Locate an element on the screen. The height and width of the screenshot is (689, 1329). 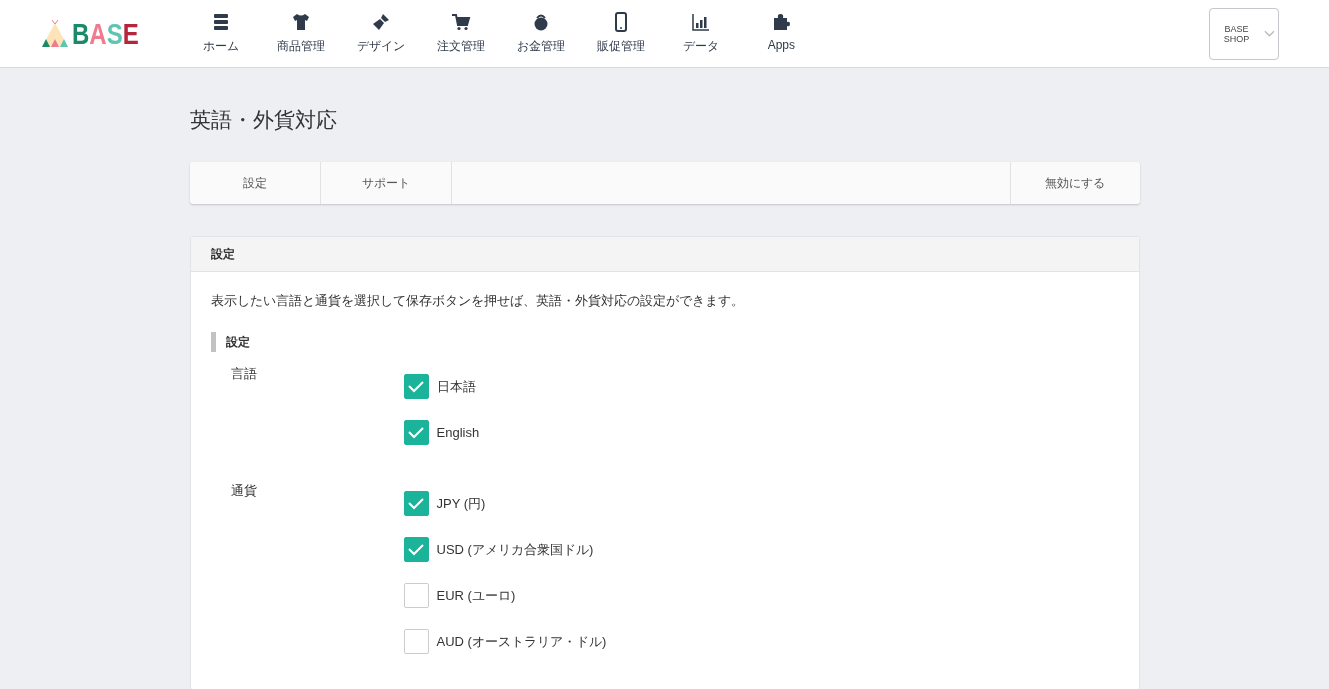
nav-item: Apps is located at coordinates (781, 33).